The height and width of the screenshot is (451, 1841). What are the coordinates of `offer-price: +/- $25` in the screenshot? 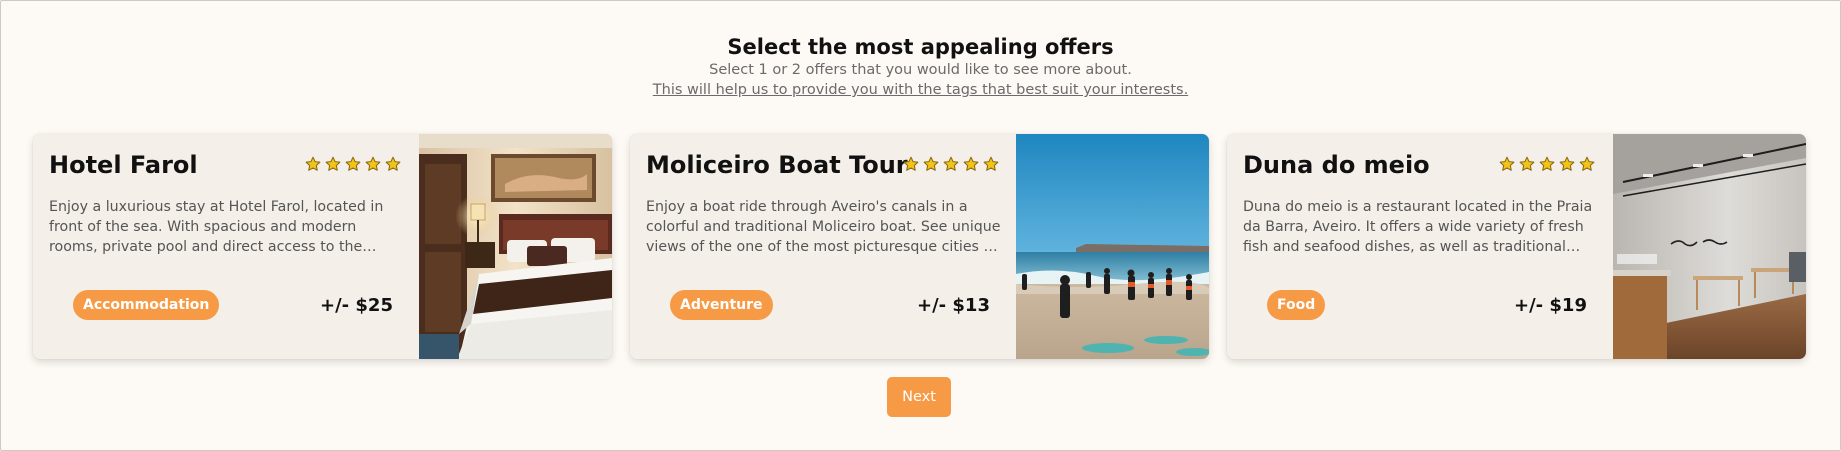 It's located at (356, 305).